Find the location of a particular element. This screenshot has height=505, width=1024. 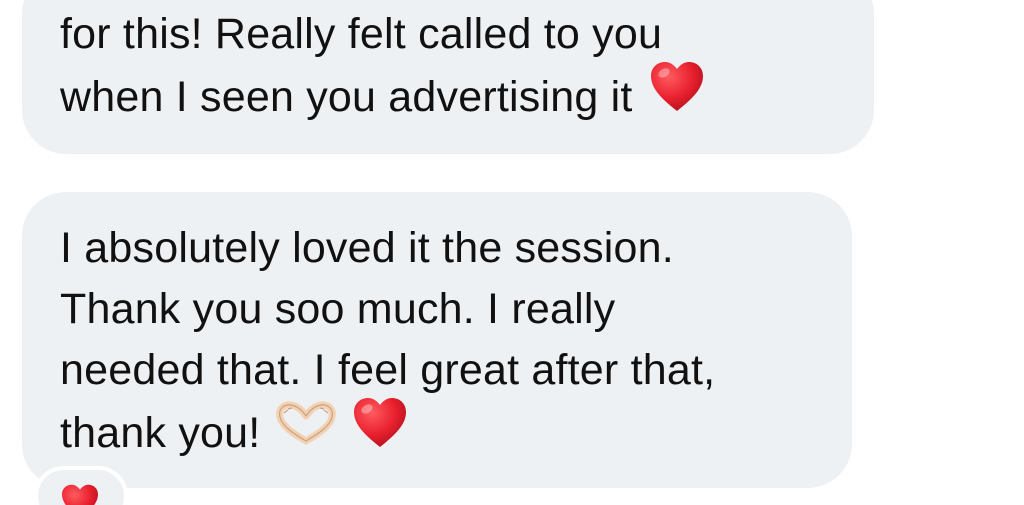

heart-hands-icon is located at coordinates (306, 431).